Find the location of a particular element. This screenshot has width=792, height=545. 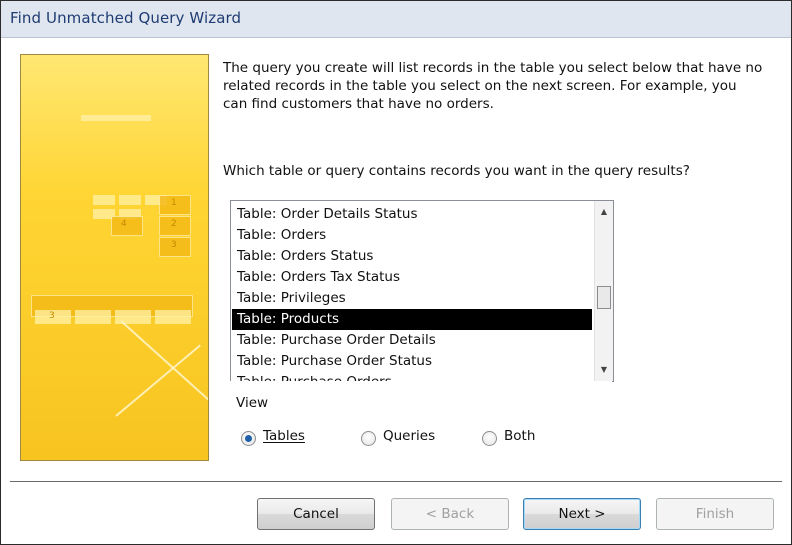

back-button: < Back is located at coordinates (450, 514).